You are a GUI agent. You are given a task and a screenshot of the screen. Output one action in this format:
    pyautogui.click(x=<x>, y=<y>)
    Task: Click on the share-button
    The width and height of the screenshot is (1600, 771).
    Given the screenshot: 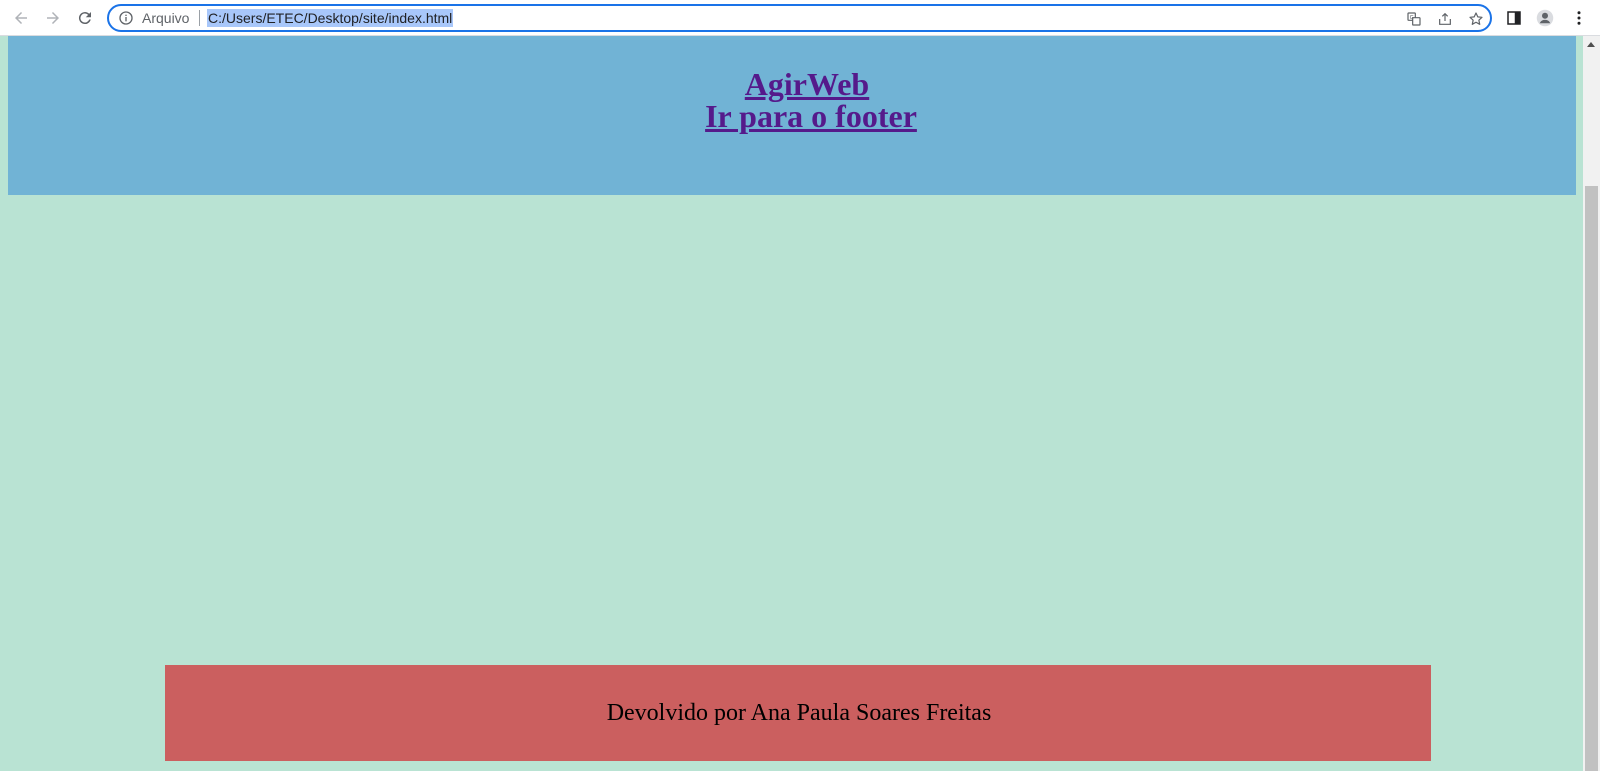 What is the action you would take?
    pyautogui.click(x=1445, y=19)
    